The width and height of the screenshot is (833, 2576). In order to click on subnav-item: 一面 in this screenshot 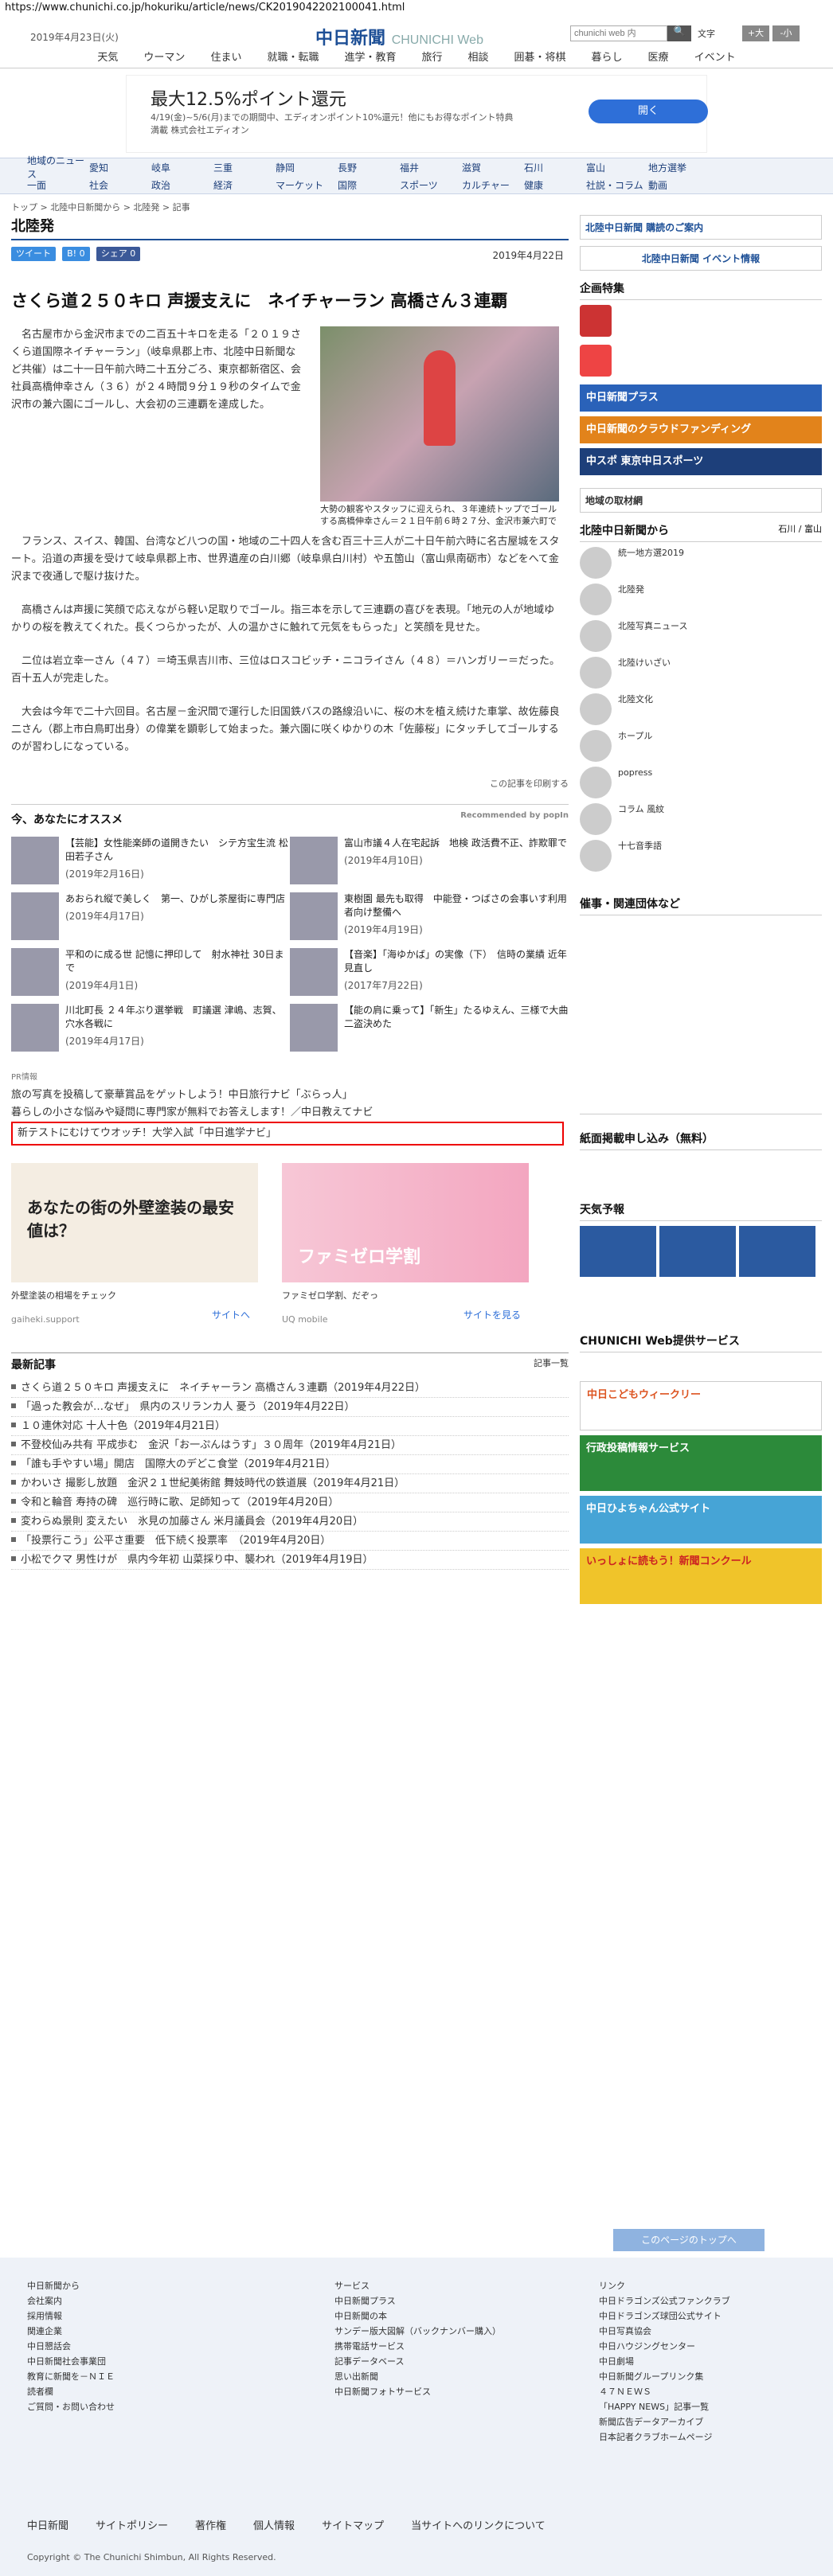, I will do `click(58, 185)`.